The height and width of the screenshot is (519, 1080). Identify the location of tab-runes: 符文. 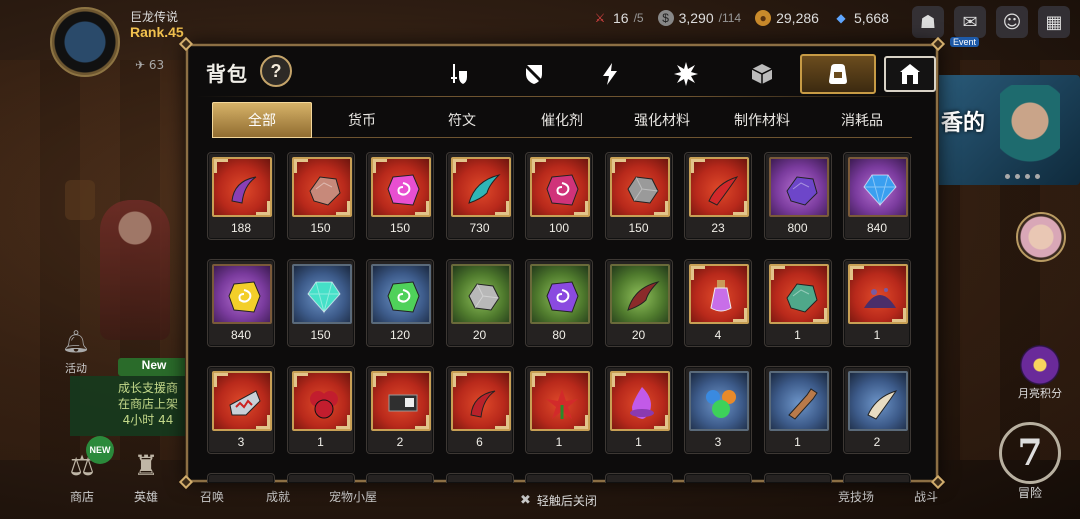
(462, 120).